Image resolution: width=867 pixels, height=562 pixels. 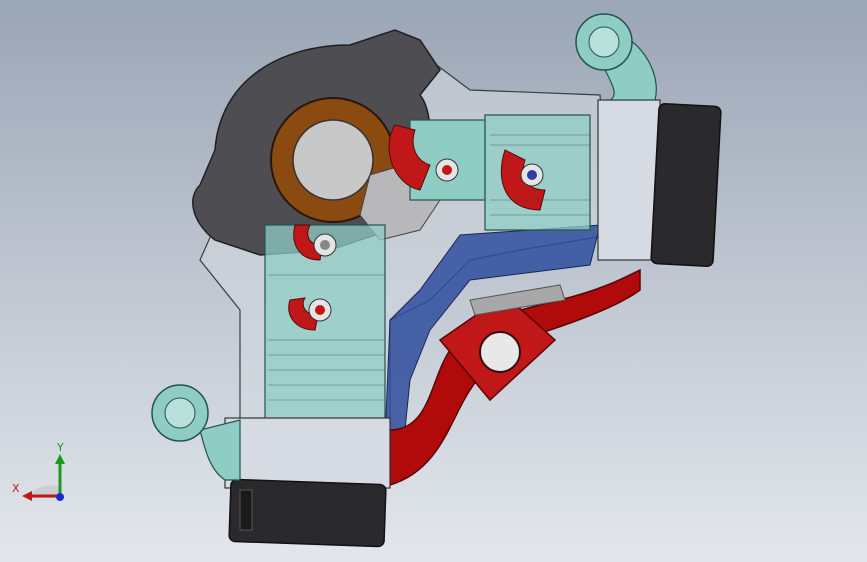 What do you see at coordinates (180, 413) in the screenshot?
I see `fitting-bottom-hole` at bounding box center [180, 413].